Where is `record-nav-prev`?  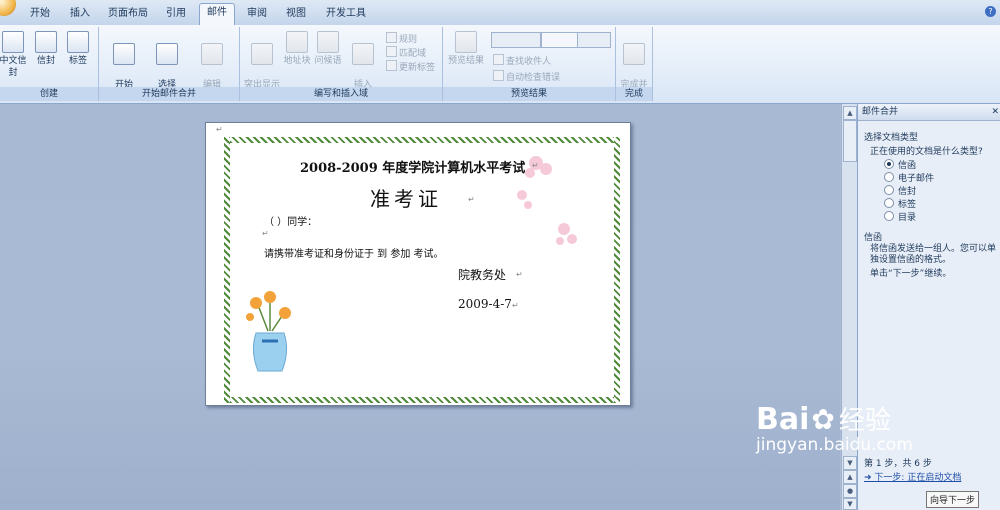 record-nav-prev is located at coordinates (516, 40).